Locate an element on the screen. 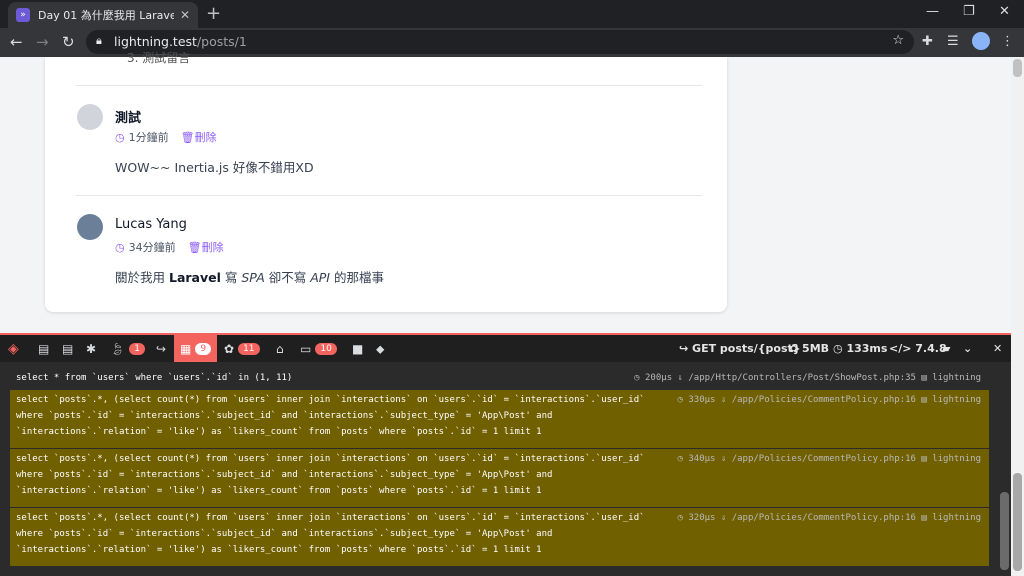 The height and width of the screenshot is (576, 1024). comment-meta: ◷ 34分鐘前 🗑︎刪除 is located at coordinates (169, 247).